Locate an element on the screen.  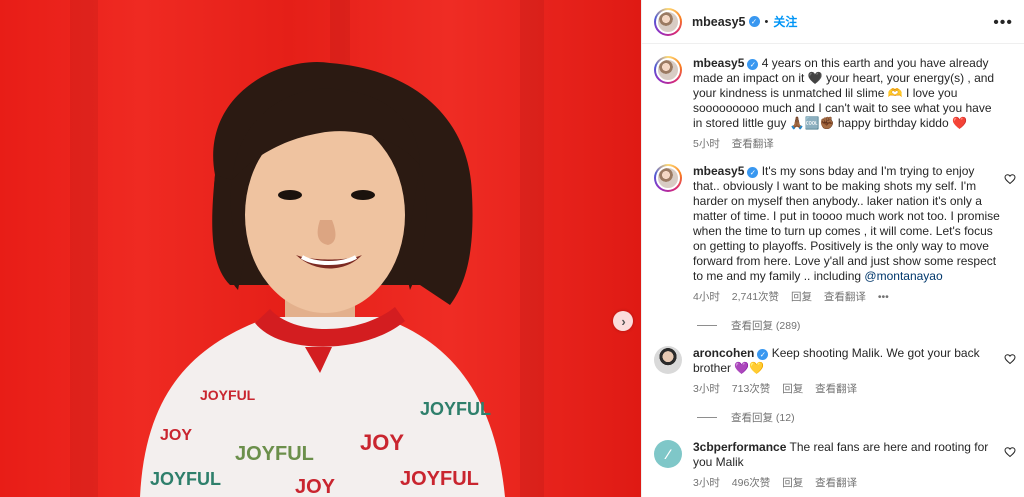
next-media-button: › is located at coordinates (623, 321).